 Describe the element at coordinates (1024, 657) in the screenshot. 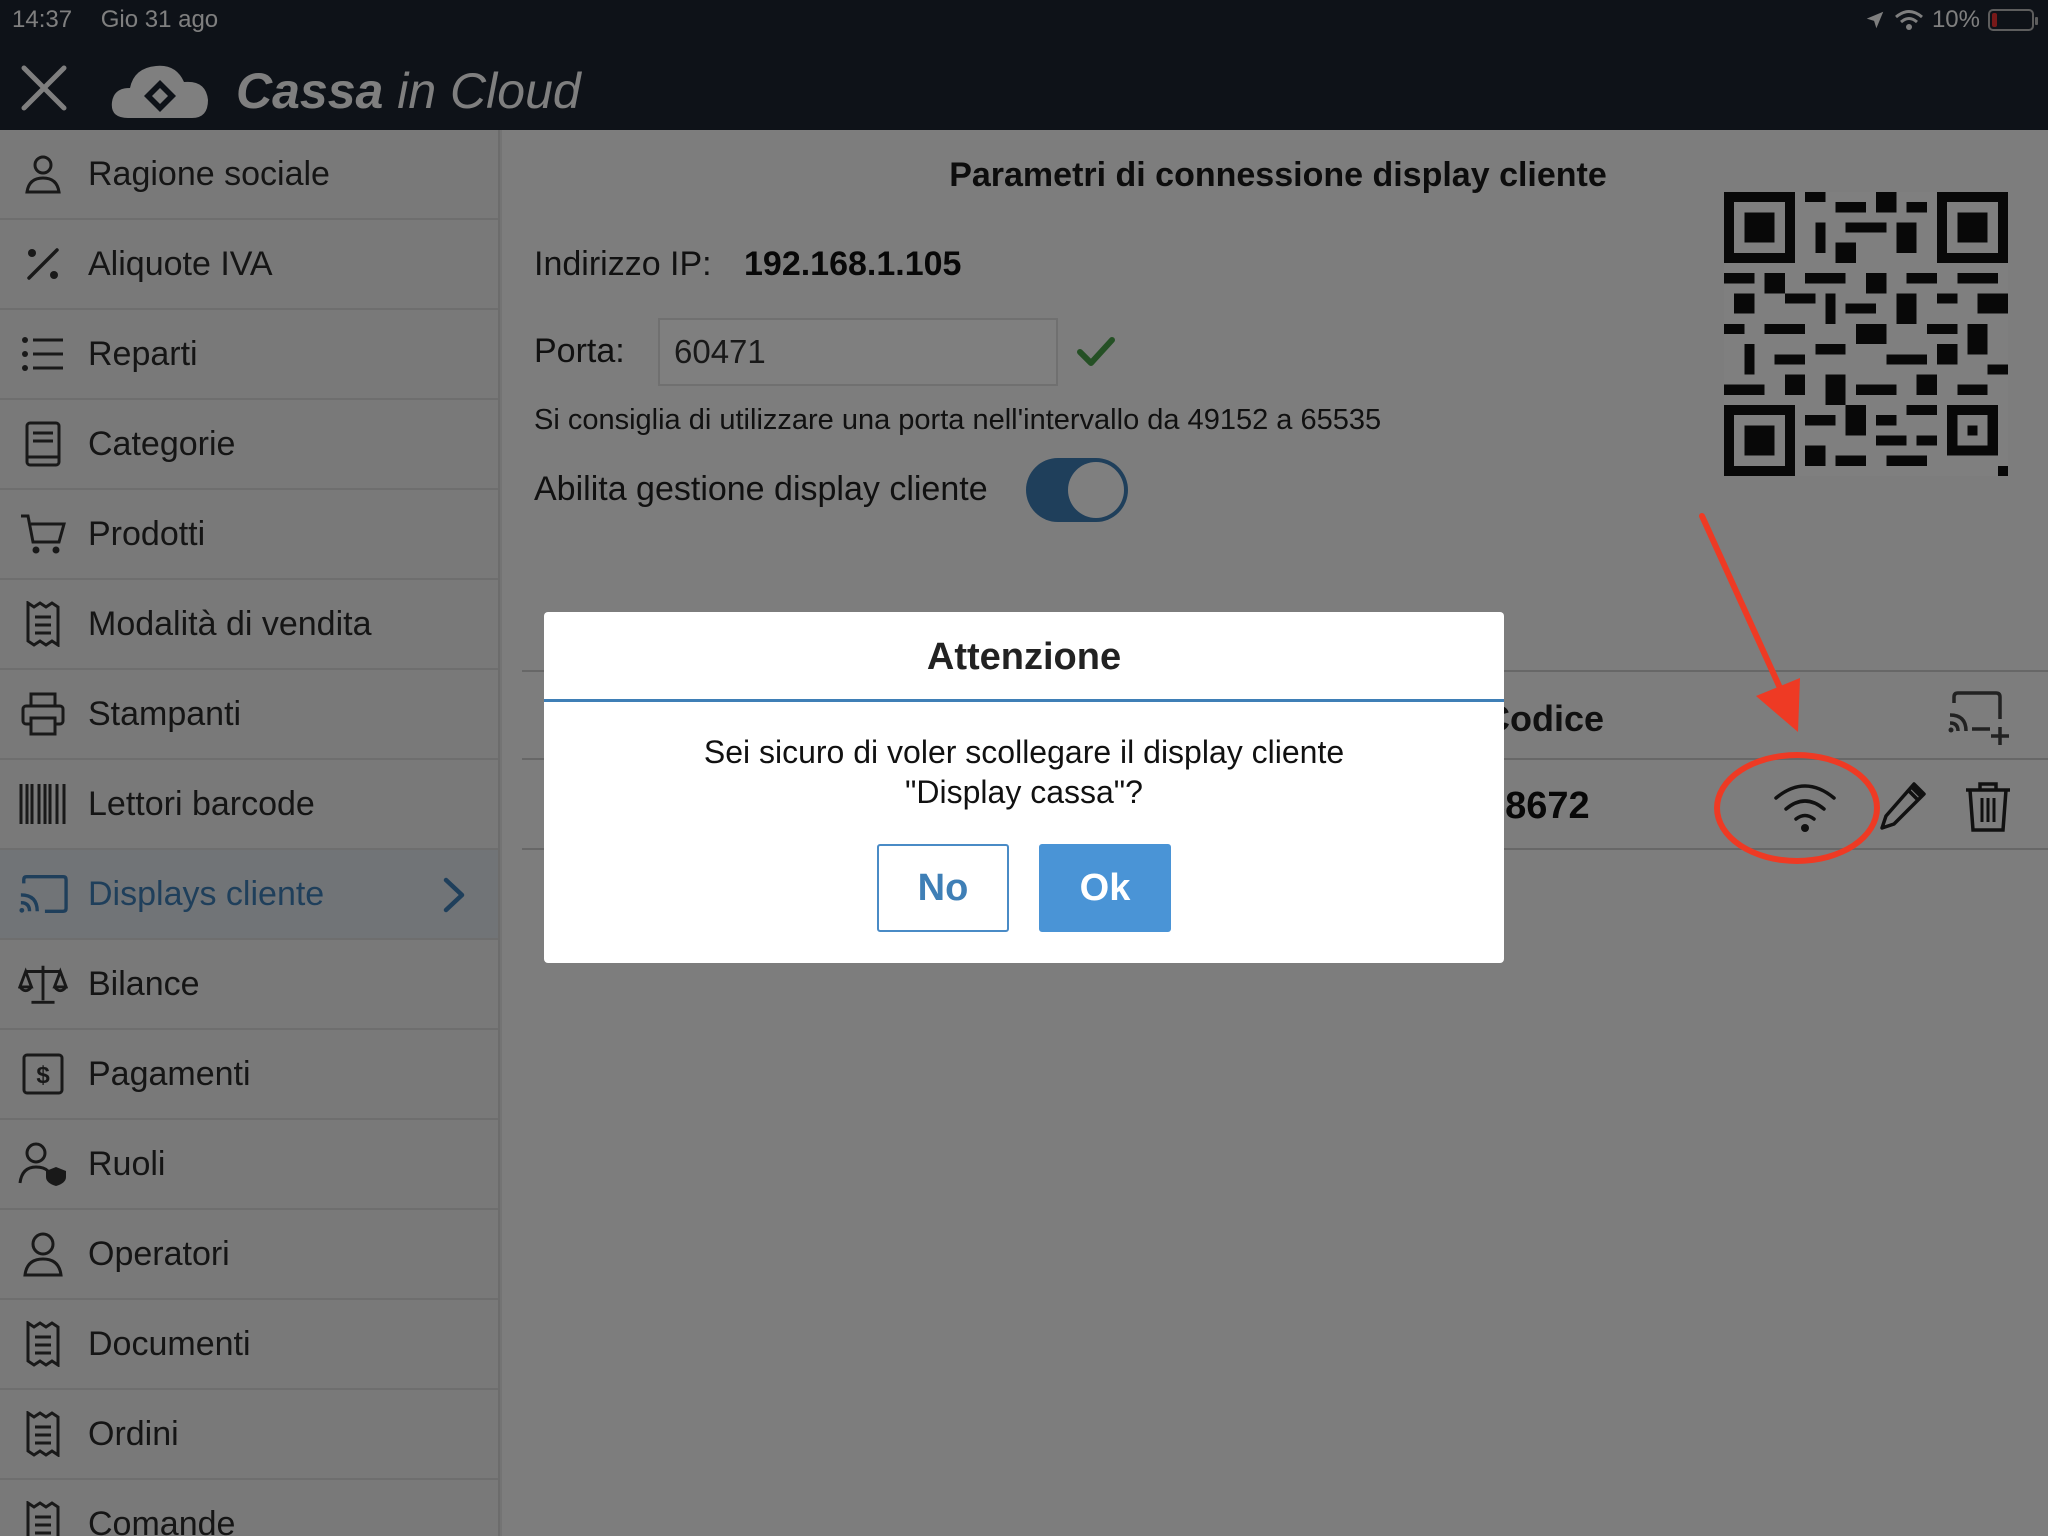

I see `dialog-title: Attenzione` at that location.